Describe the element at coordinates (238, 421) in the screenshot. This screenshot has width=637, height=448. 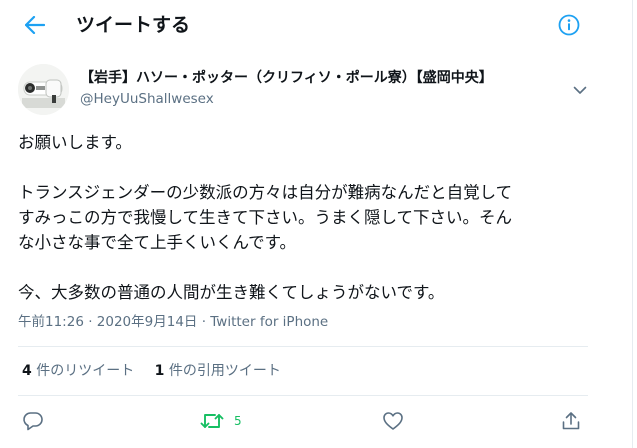
I see `retweet-count: 5` at that location.